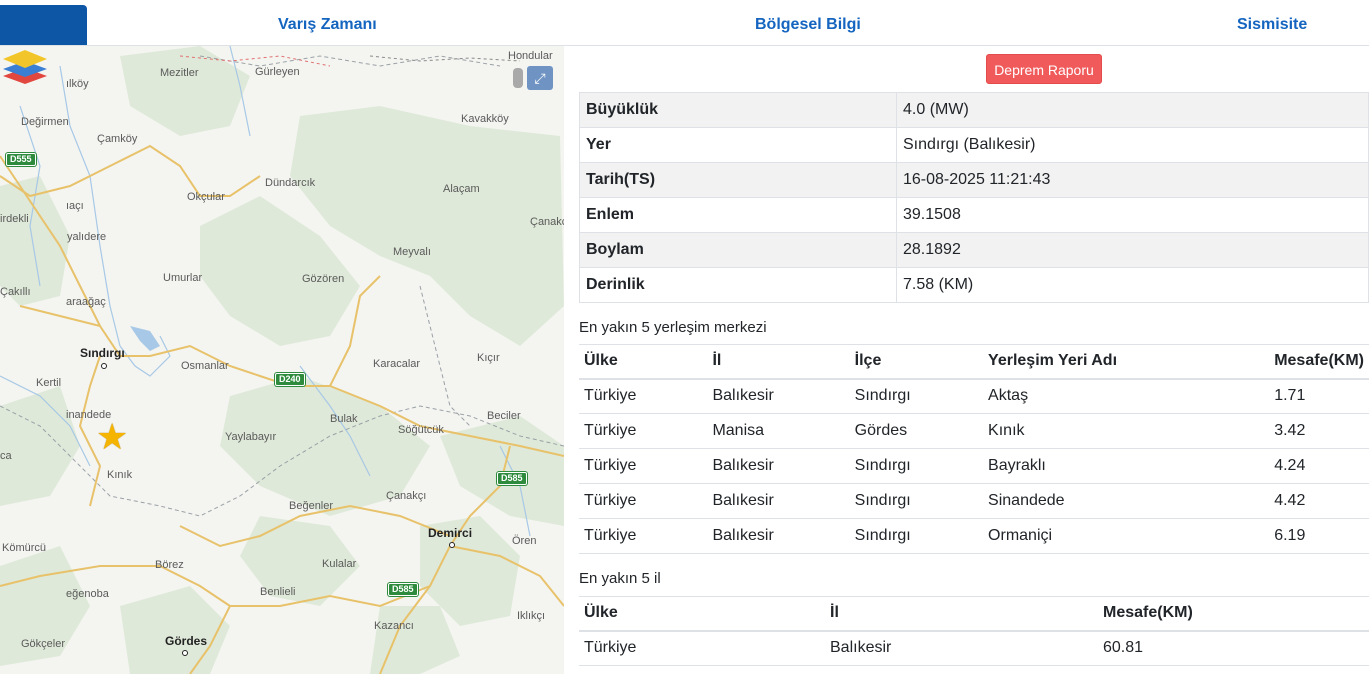 Image resolution: width=1369 pixels, height=674 pixels. Describe the element at coordinates (112, 437) in the screenshot. I see `star-icon: ★` at that location.